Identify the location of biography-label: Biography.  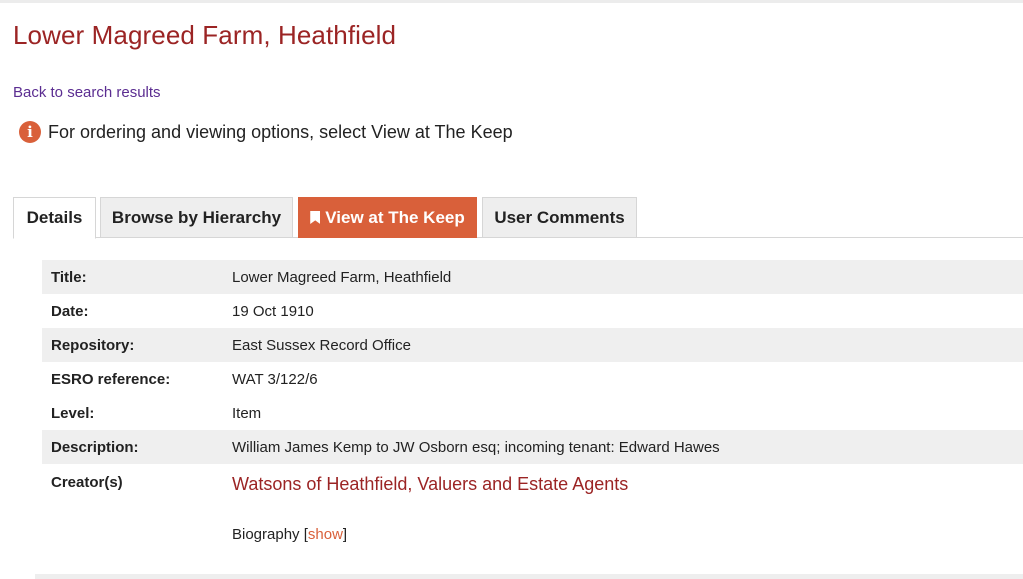
(266, 534).